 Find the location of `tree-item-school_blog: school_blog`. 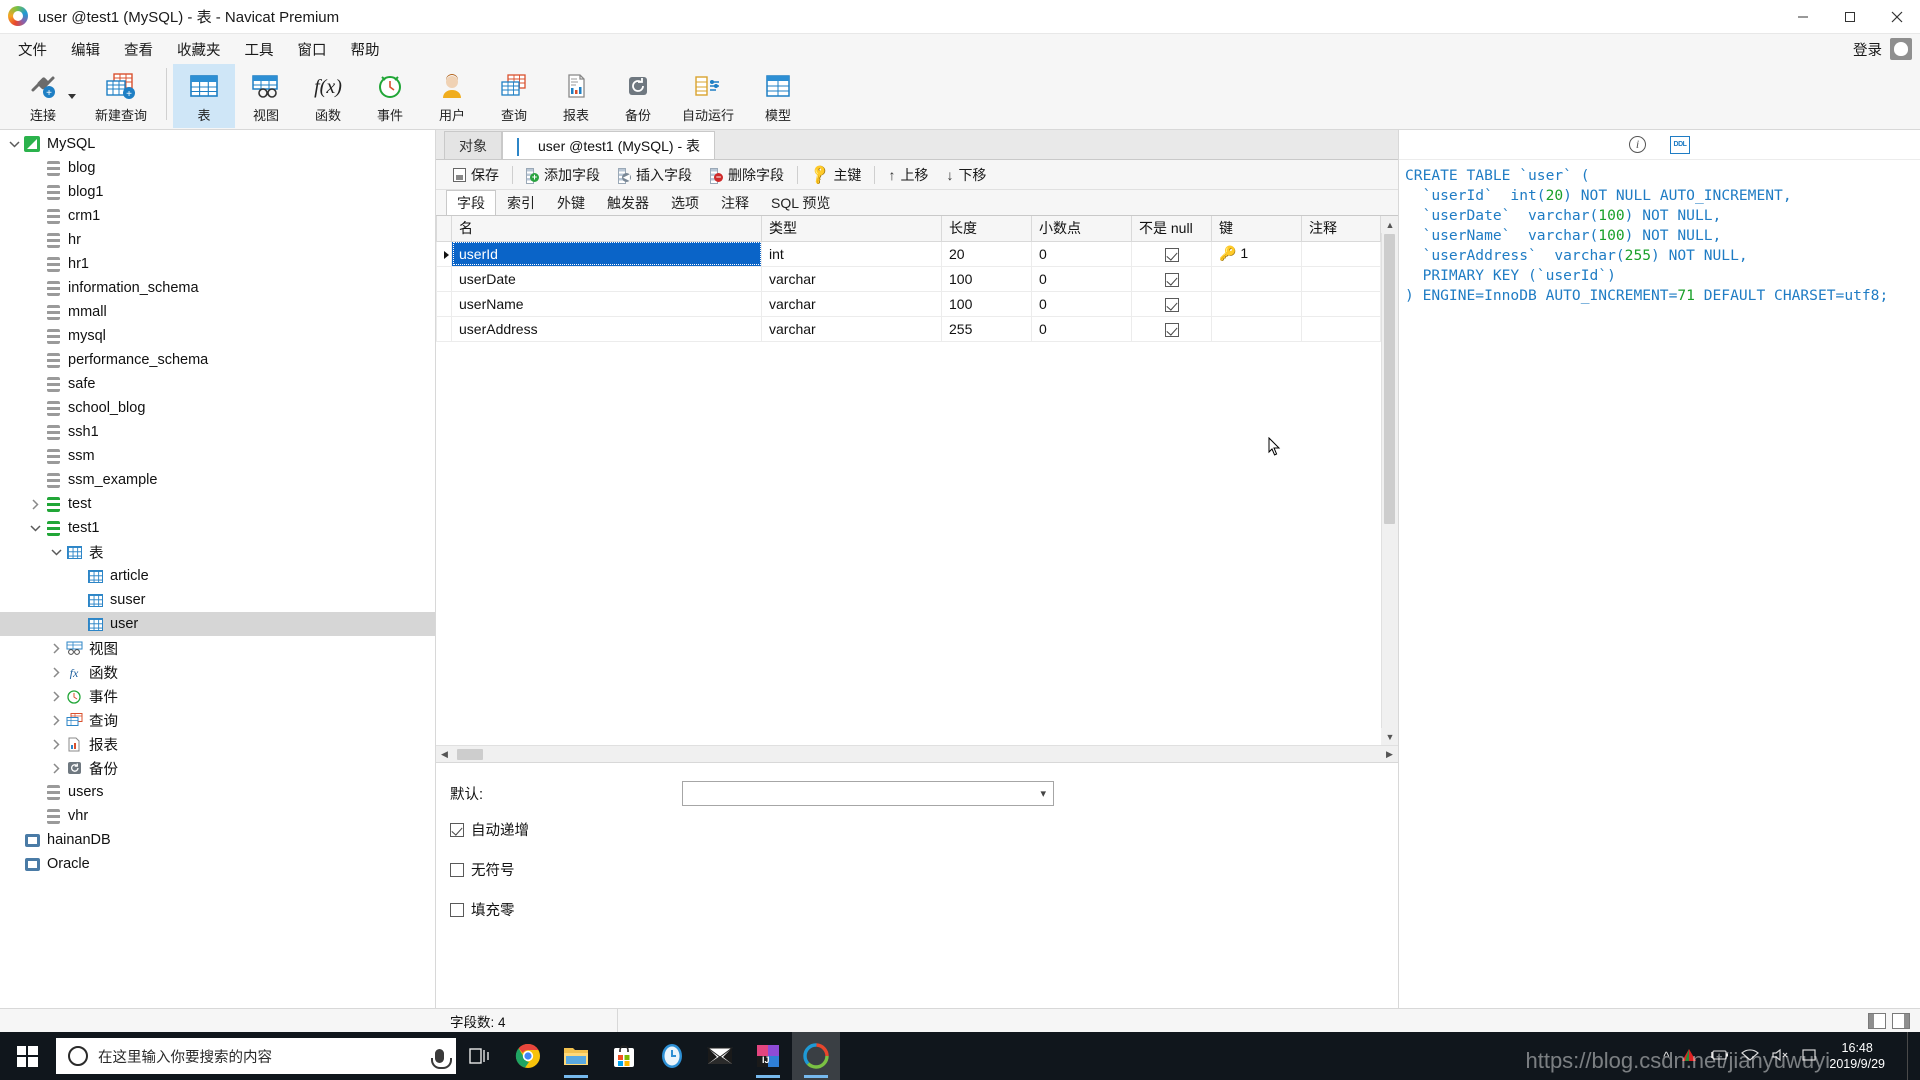

tree-item-school_blog: school_blog is located at coordinates (217, 408).